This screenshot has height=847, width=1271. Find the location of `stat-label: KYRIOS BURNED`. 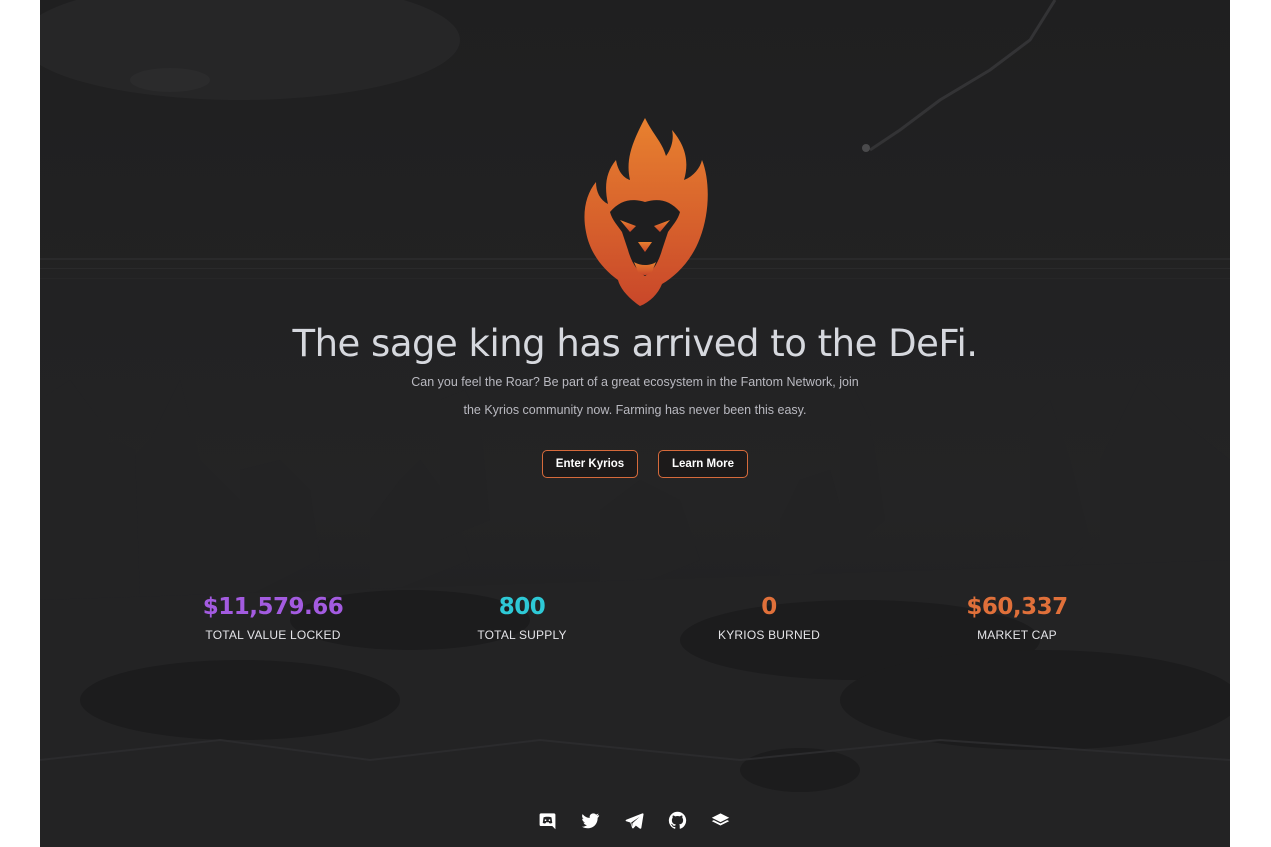

stat-label: KYRIOS BURNED is located at coordinates (769, 635).